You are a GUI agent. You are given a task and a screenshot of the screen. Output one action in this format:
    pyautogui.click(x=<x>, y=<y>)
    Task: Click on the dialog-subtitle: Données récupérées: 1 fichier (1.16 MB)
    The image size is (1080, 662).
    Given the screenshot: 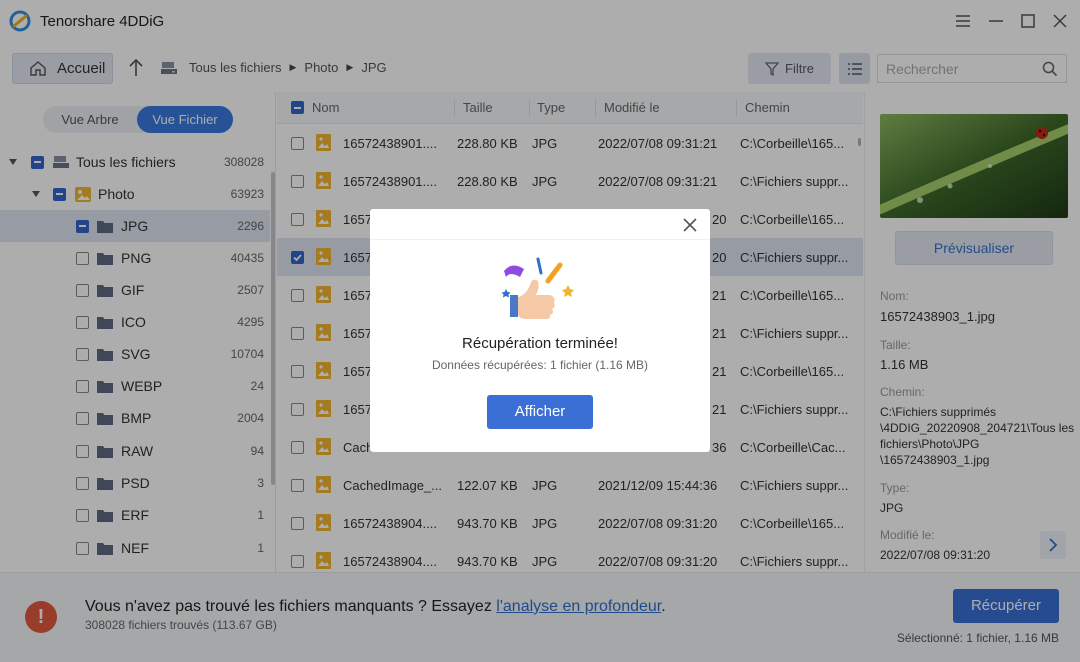 What is the action you would take?
    pyautogui.click(x=540, y=365)
    